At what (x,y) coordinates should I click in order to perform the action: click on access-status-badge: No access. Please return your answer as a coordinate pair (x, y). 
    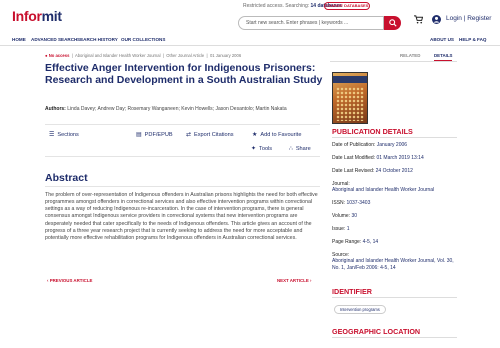
    Looking at the image, I should click on (59, 55).